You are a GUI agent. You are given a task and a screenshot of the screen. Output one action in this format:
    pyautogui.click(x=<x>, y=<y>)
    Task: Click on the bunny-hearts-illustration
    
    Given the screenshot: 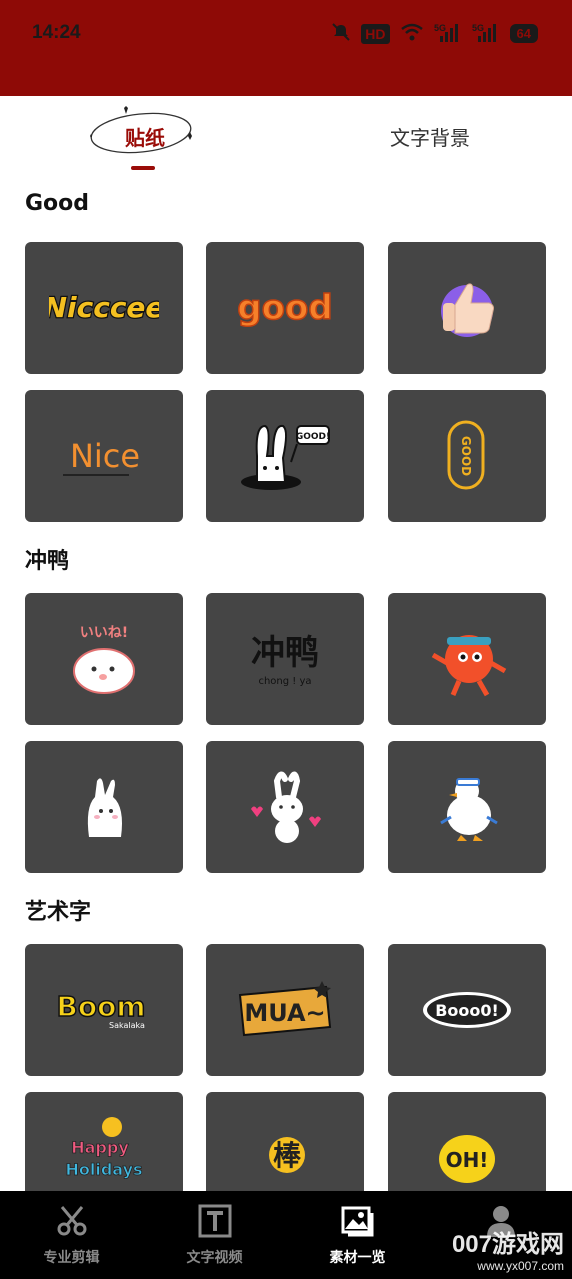 What is the action you would take?
    pyautogui.click(x=286, y=807)
    